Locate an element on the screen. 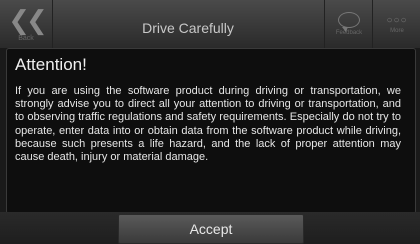 The height and width of the screenshot is (244, 420). feedback-button: Feedback is located at coordinates (348, 24).